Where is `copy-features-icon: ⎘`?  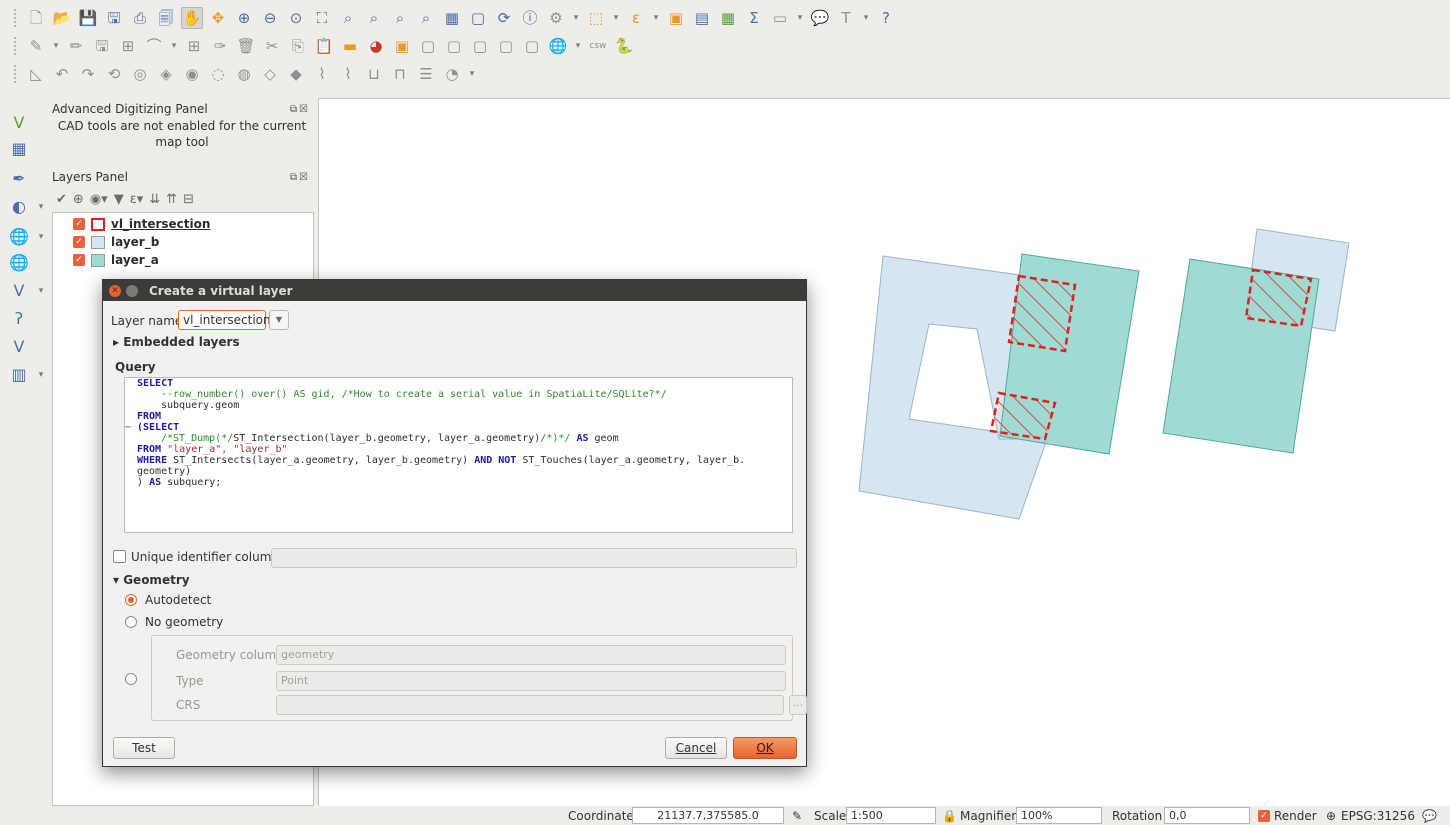
copy-features-icon: ⎘ is located at coordinates (298, 46).